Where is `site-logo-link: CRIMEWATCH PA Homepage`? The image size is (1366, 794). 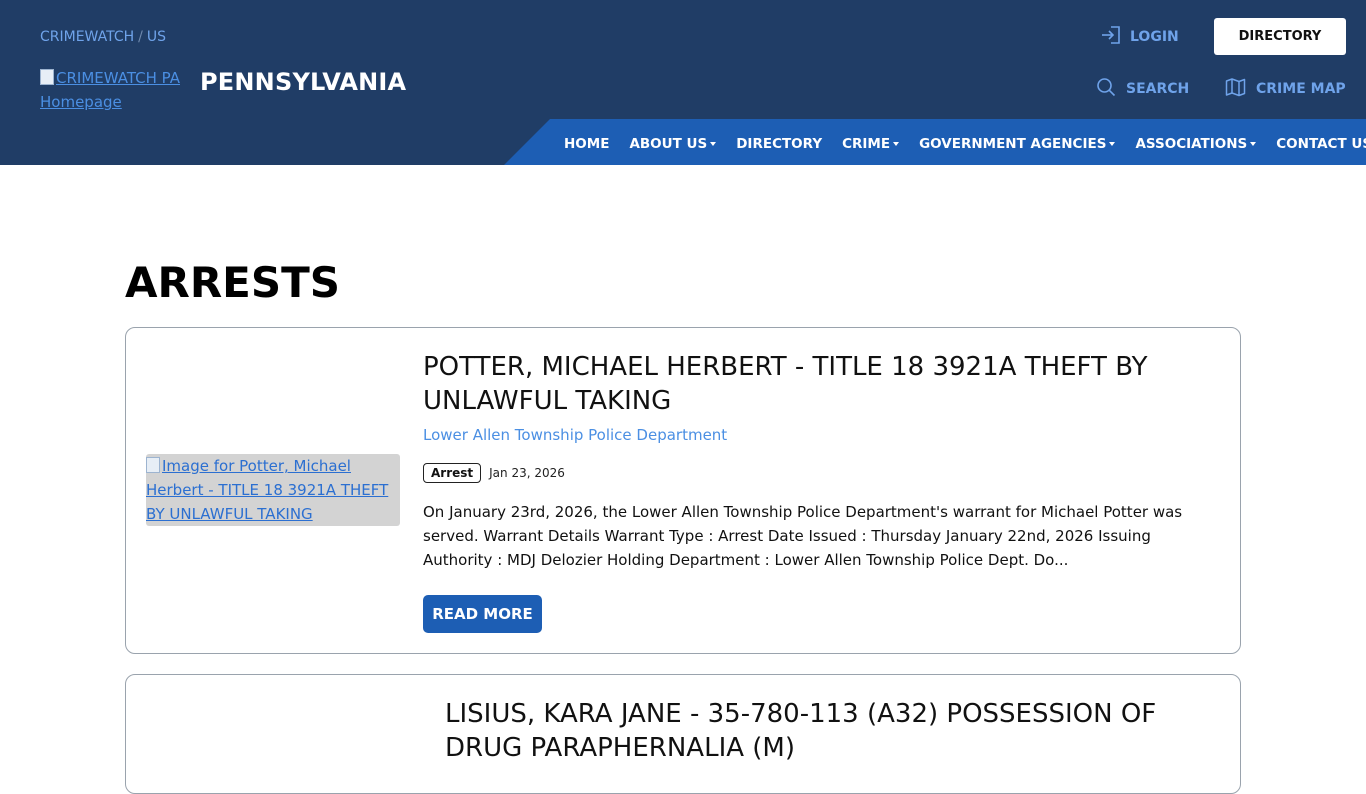
site-logo-link: CRIMEWATCH PA Homepage is located at coordinates (115, 90).